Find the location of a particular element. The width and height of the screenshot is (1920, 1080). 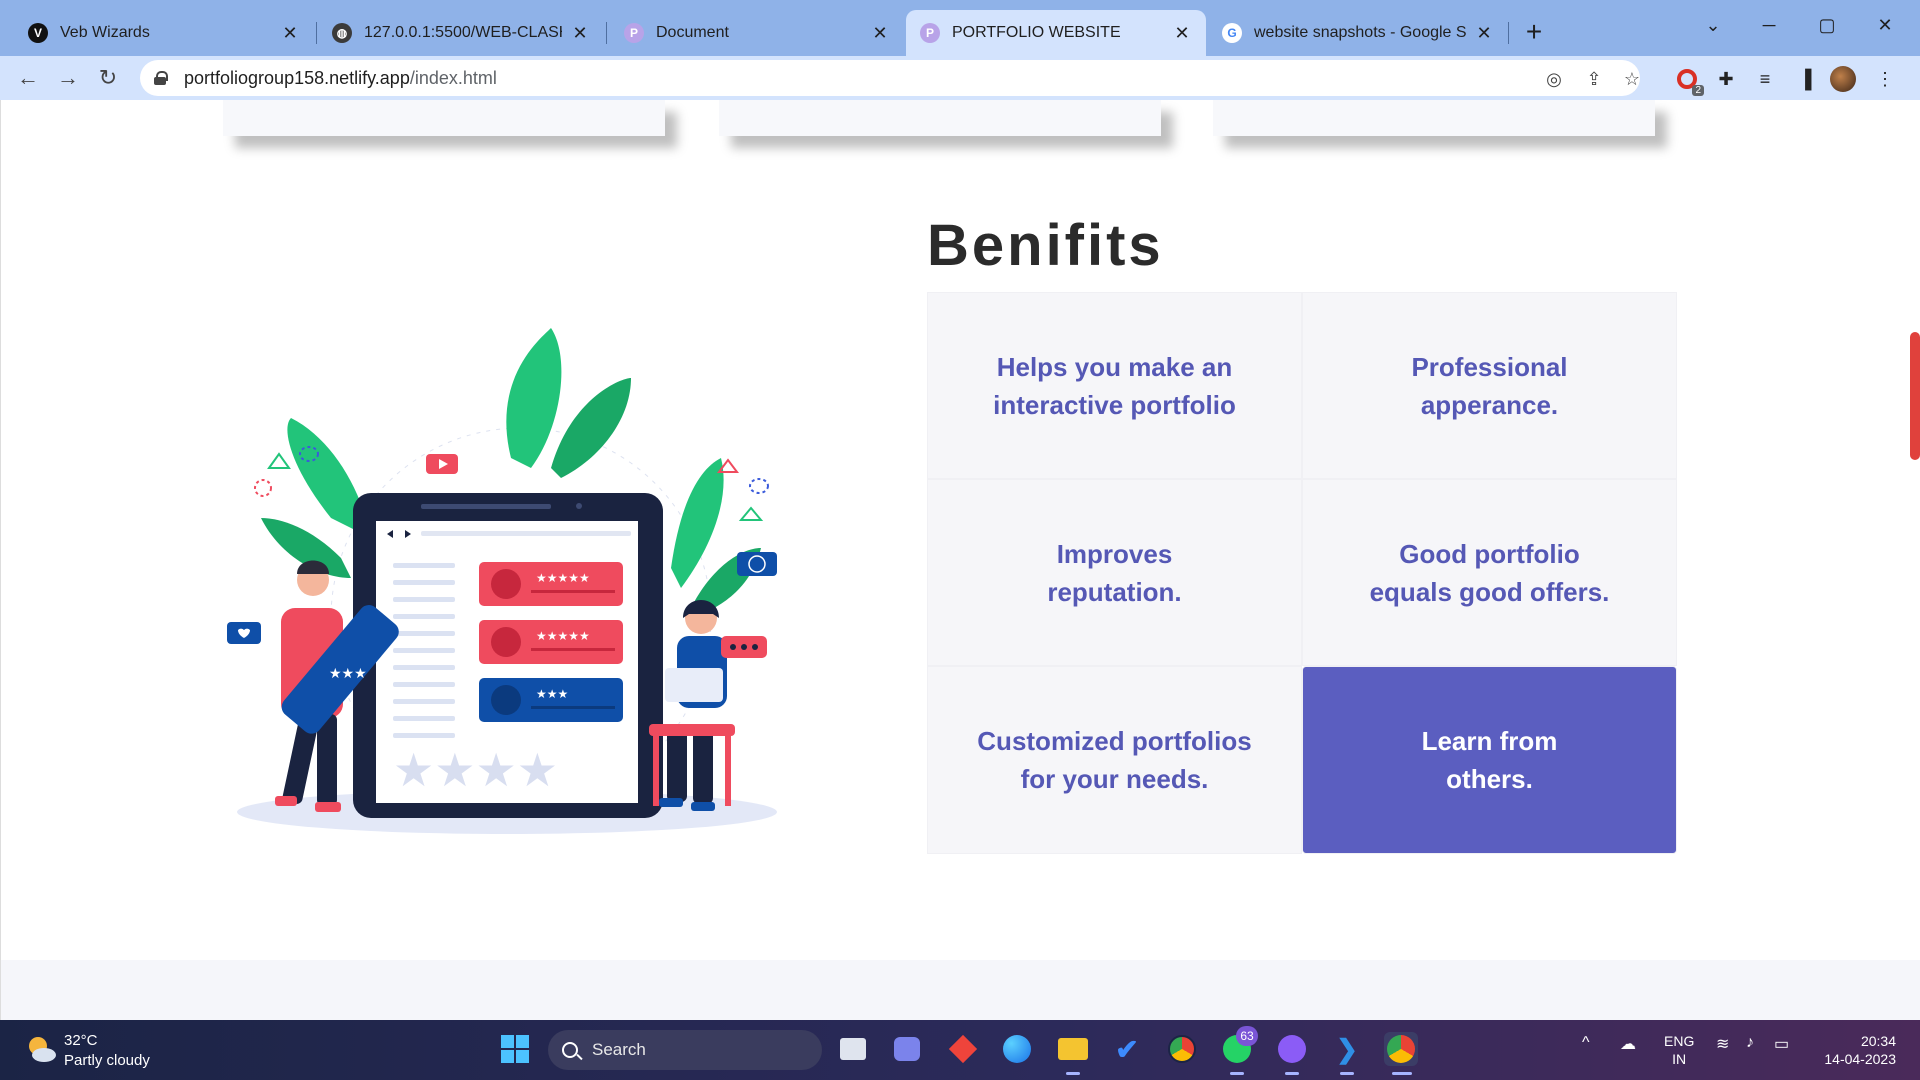

lock-icon is located at coordinates (161, 78).